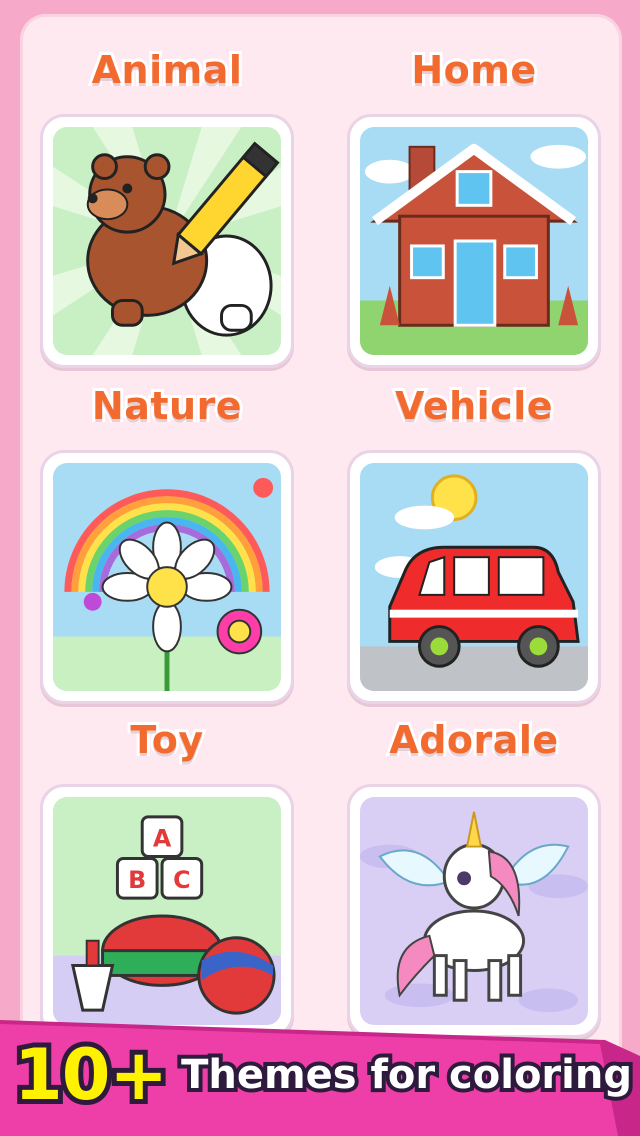  I want to click on car-coloring-image, so click(474, 577).